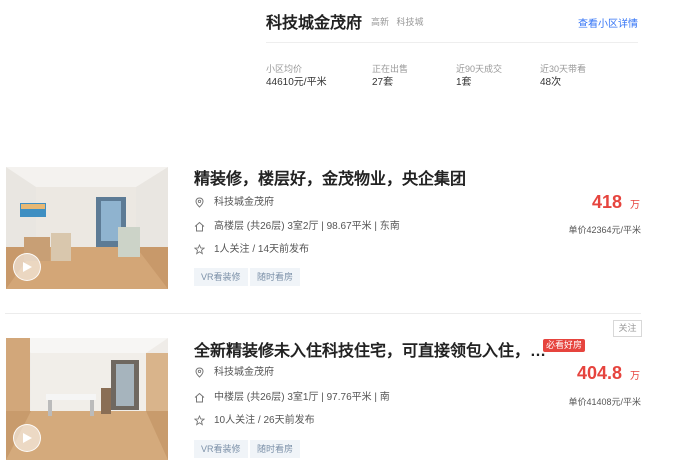 The image size is (698, 474). I want to click on listing-title: 精装修，楼层好，金茂物业，央企集团, so click(330, 177).